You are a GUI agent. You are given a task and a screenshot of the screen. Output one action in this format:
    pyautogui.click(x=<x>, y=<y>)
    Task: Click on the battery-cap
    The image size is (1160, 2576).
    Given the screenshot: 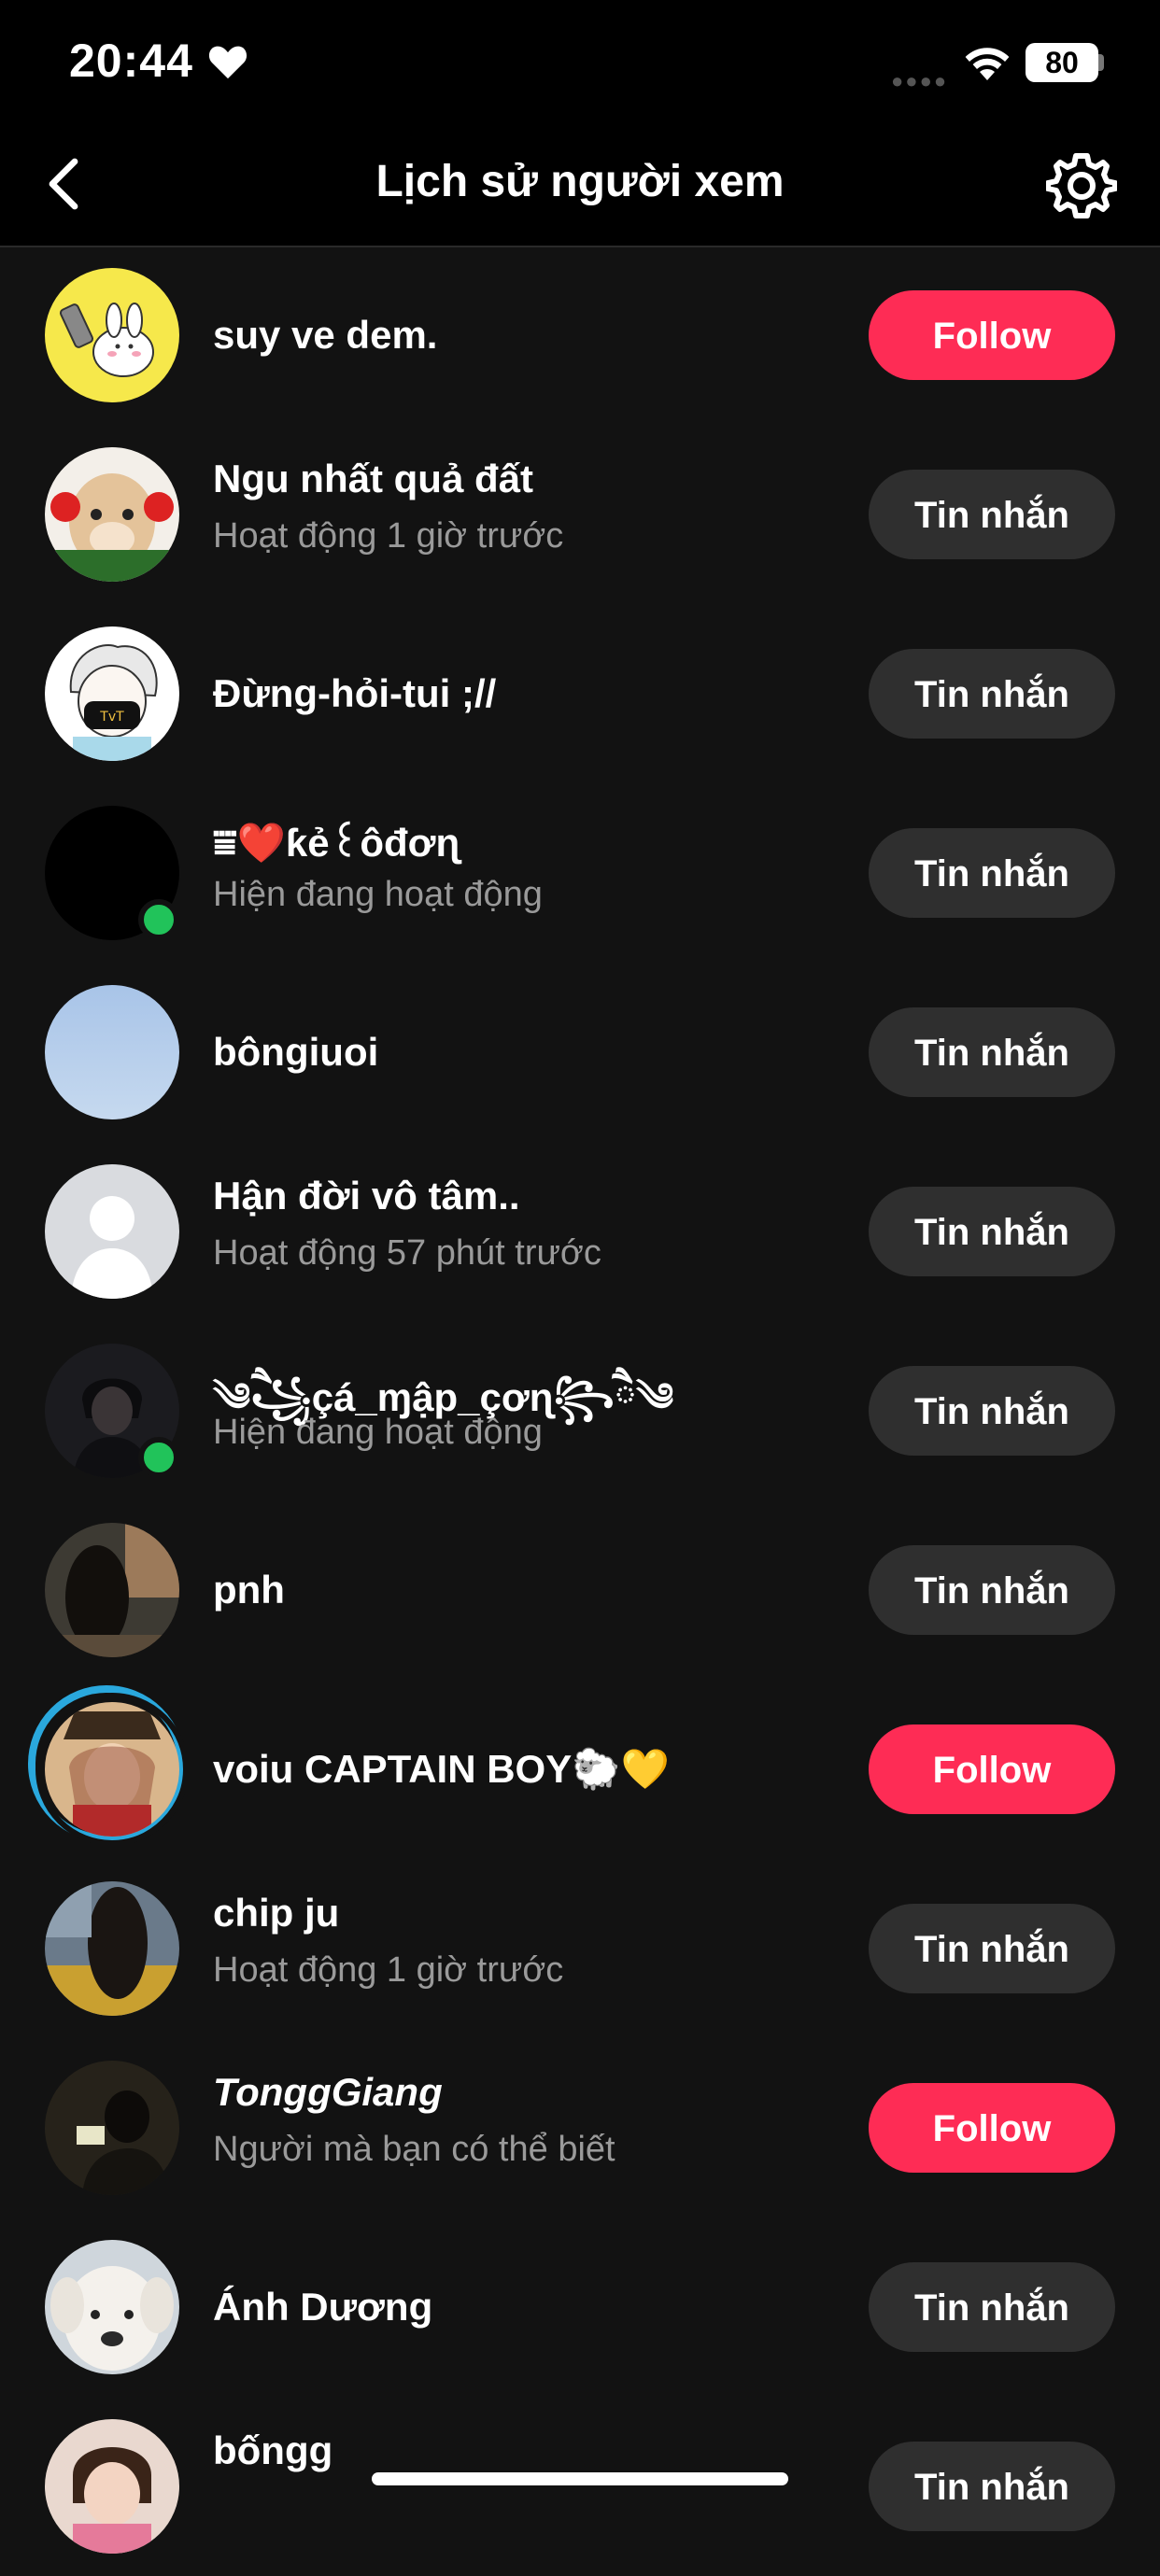 What is the action you would take?
    pyautogui.click(x=1101, y=62)
    